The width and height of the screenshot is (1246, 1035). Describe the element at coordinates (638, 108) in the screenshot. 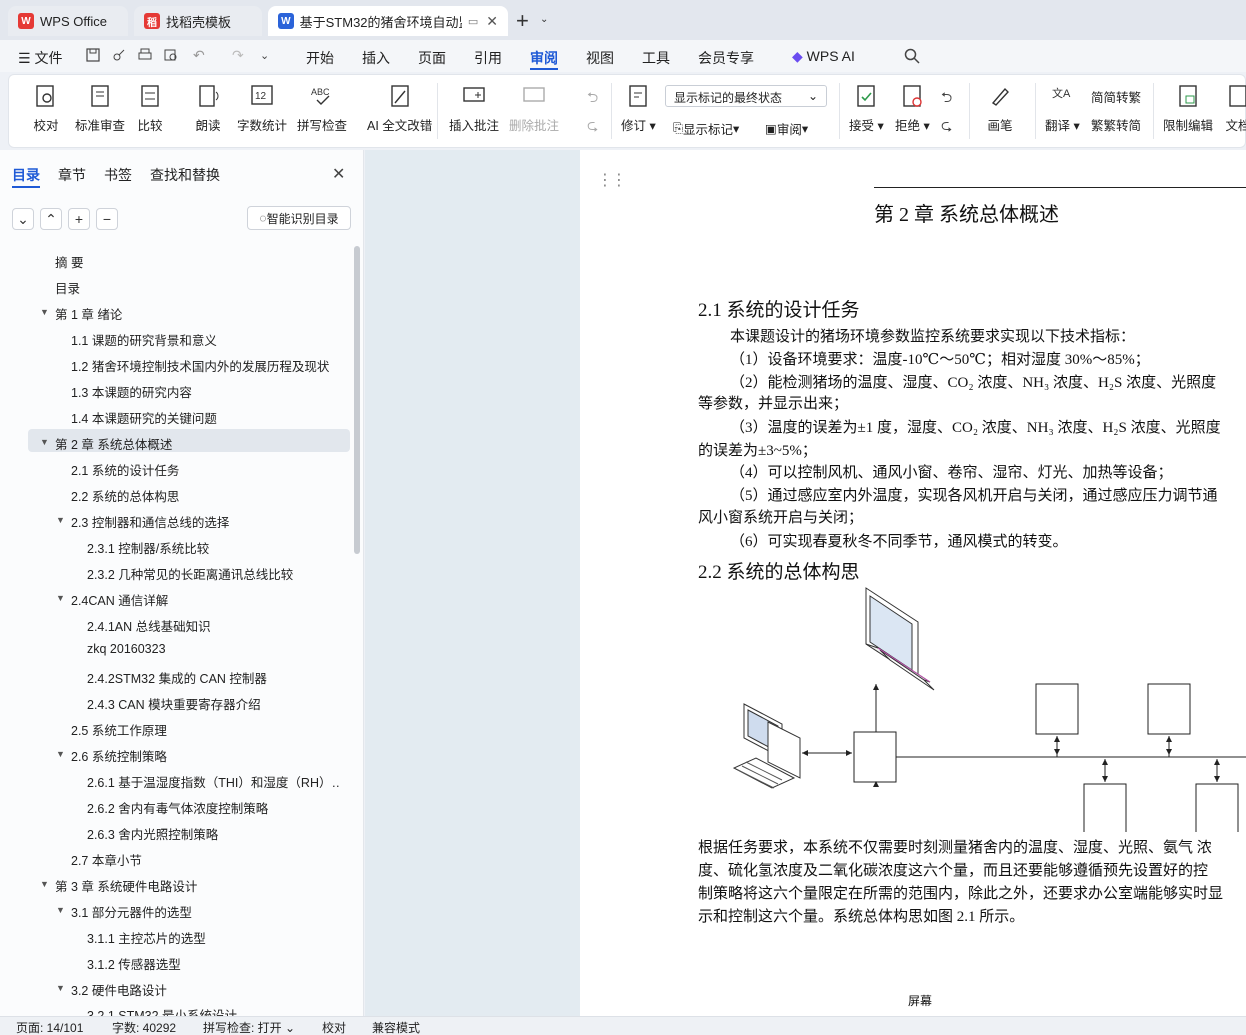

I see `revise-button: 修订 ▾` at that location.